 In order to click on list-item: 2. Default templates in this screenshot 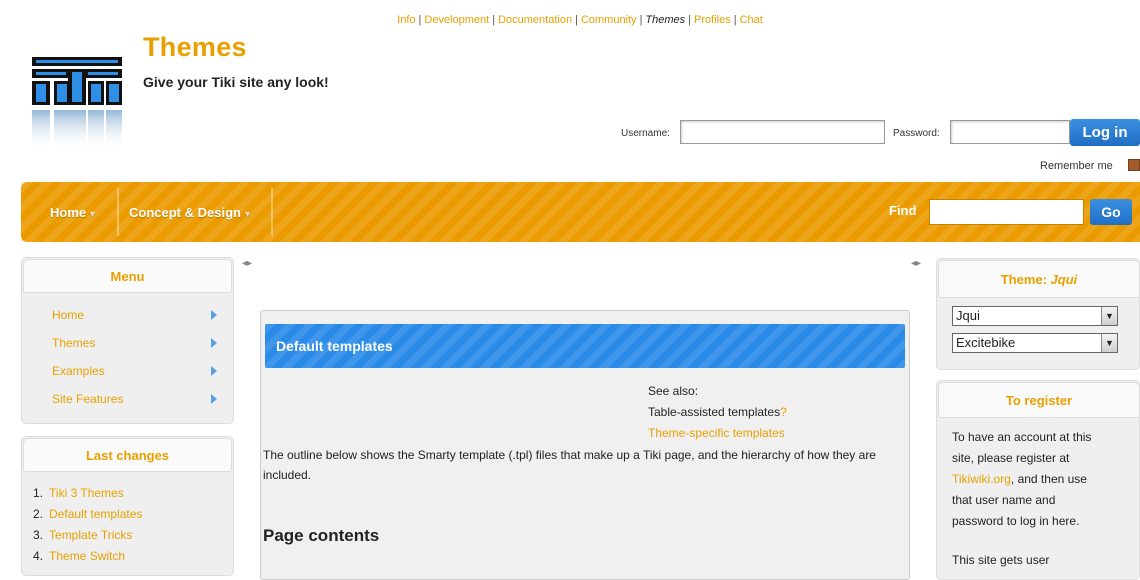, I will do `click(87, 514)`.